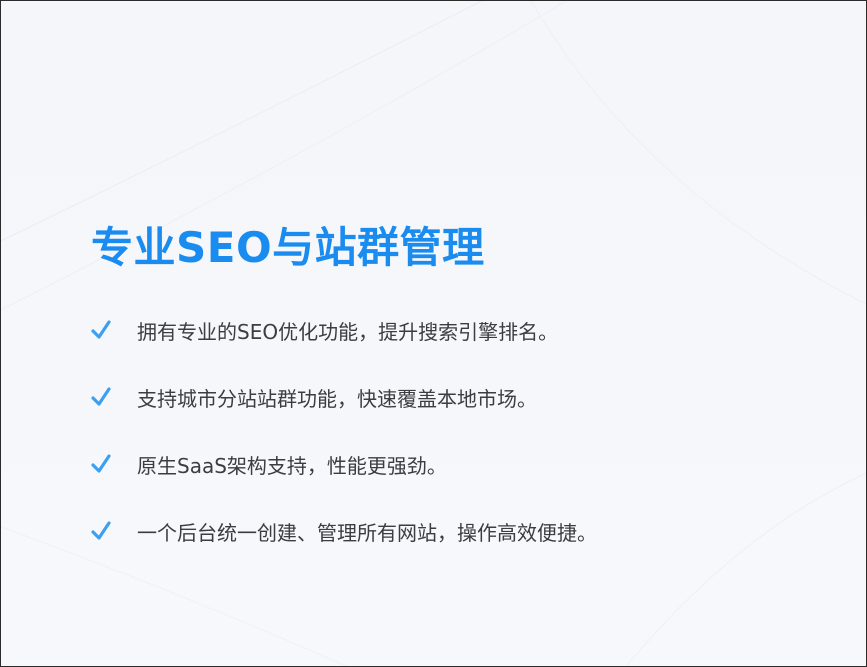  What do you see at coordinates (348, 331) in the screenshot?
I see `feature-text: 拥有专业的SEO优化功能，提升搜索引擎排名。` at bounding box center [348, 331].